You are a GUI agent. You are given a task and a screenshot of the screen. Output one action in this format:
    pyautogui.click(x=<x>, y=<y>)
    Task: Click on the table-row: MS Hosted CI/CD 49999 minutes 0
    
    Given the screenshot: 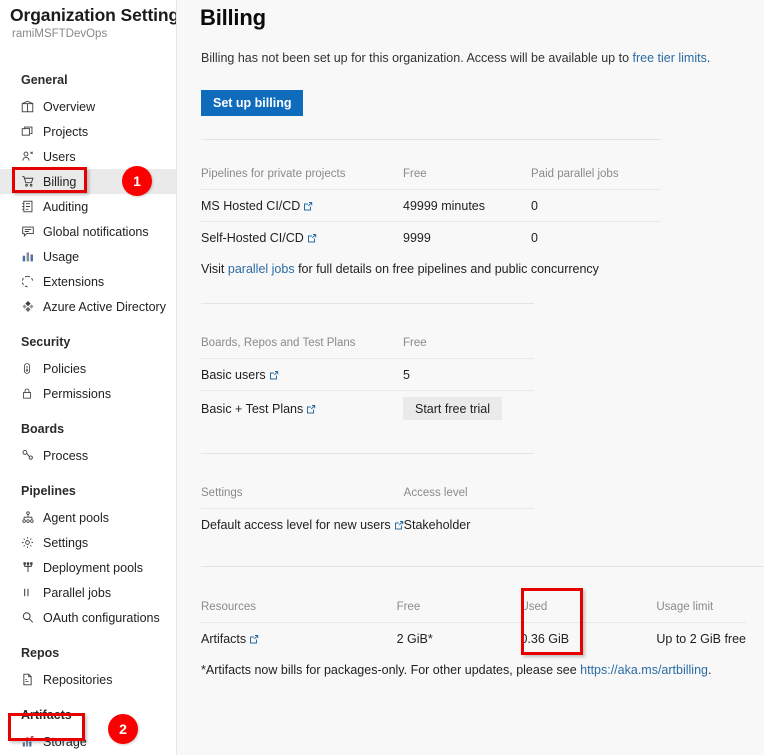 What is the action you would take?
    pyautogui.click(x=431, y=205)
    